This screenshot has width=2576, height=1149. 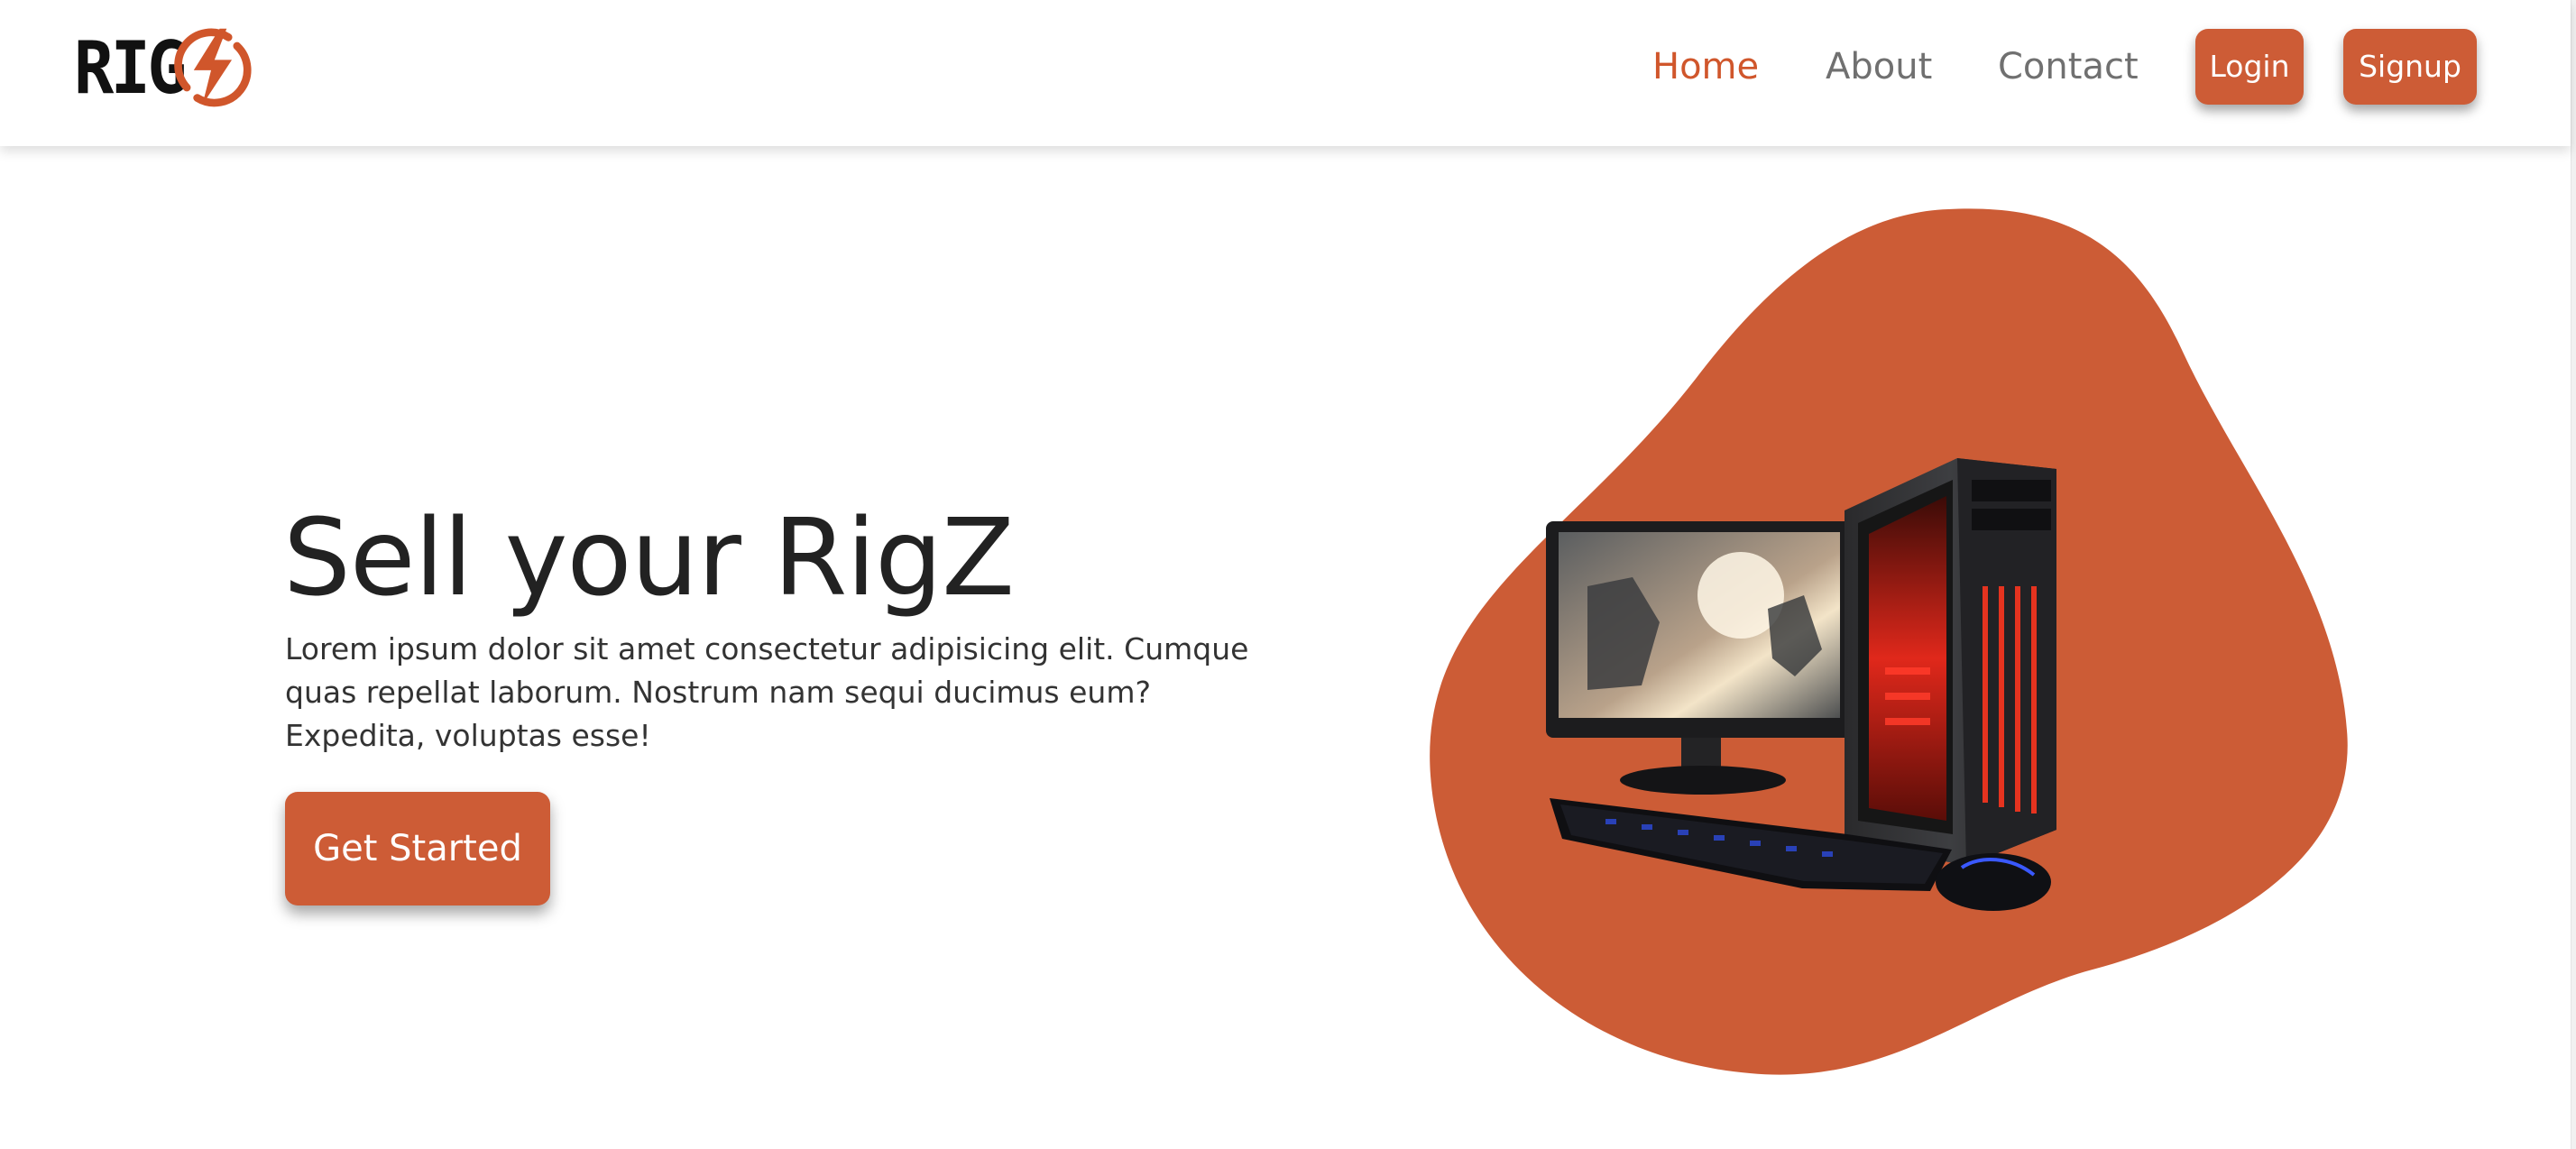 What do you see at coordinates (2068, 66) in the screenshot?
I see `nav-link-contact: Contact` at bounding box center [2068, 66].